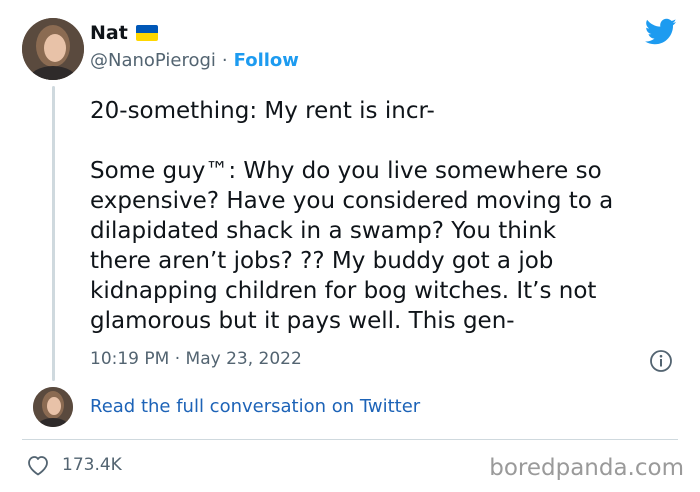  What do you see at coordinates (109, 33) in the screenshot?
I see `user-name: Nat` at bounding box center [109, 33].